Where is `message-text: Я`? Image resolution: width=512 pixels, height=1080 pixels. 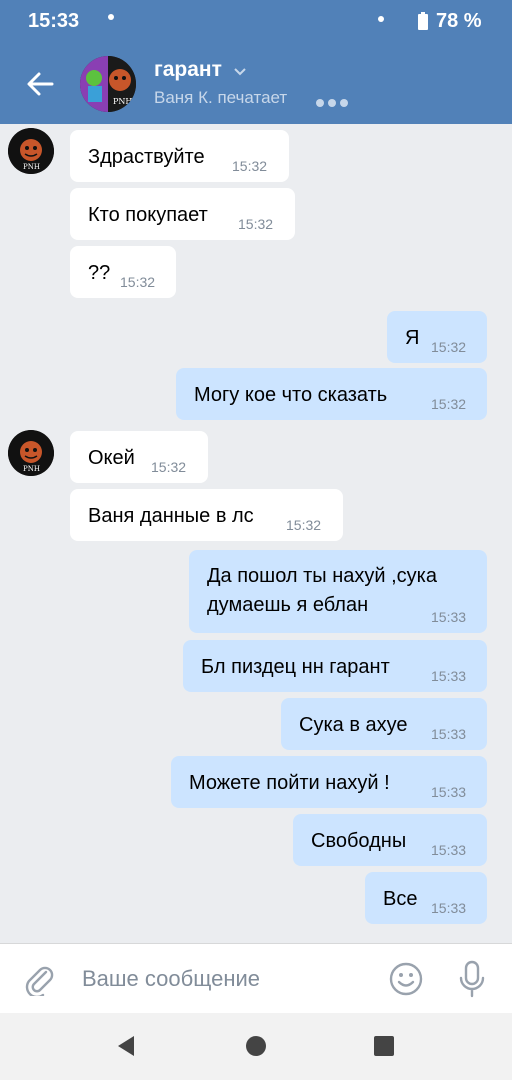
message-text: Я is located at coordinates (412, 338).